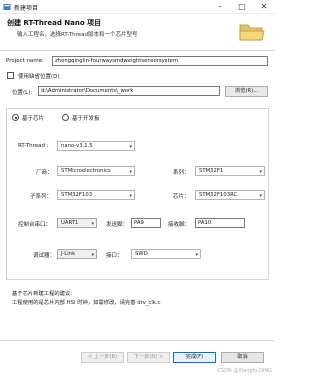 This screenshot has height=377, width=320. I want to click on radio-chip-dot, so click(15, 117).